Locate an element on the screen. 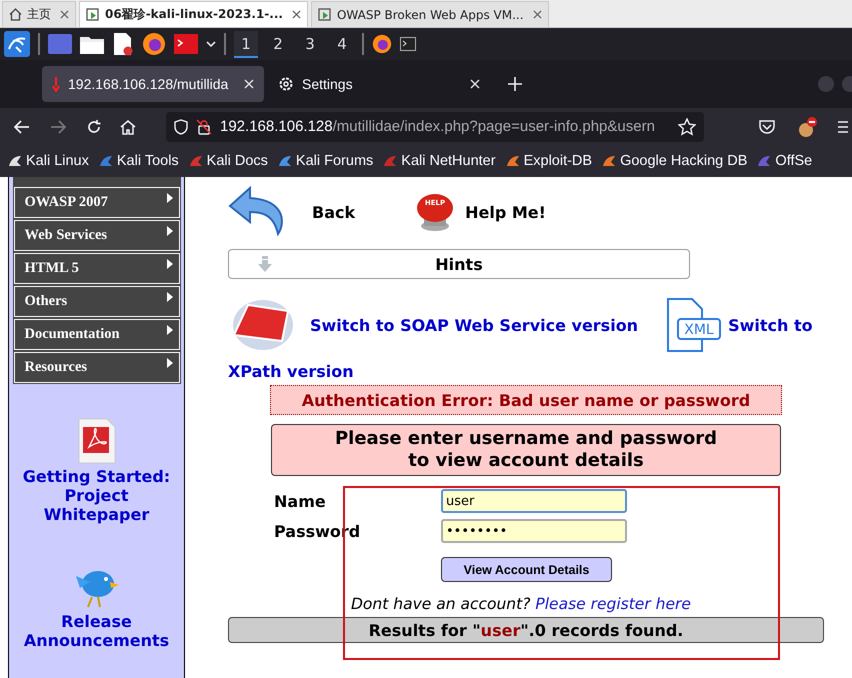 This screenshot has height=678, width=852. help-link: Help Me! is located at coordinates (505, 212).